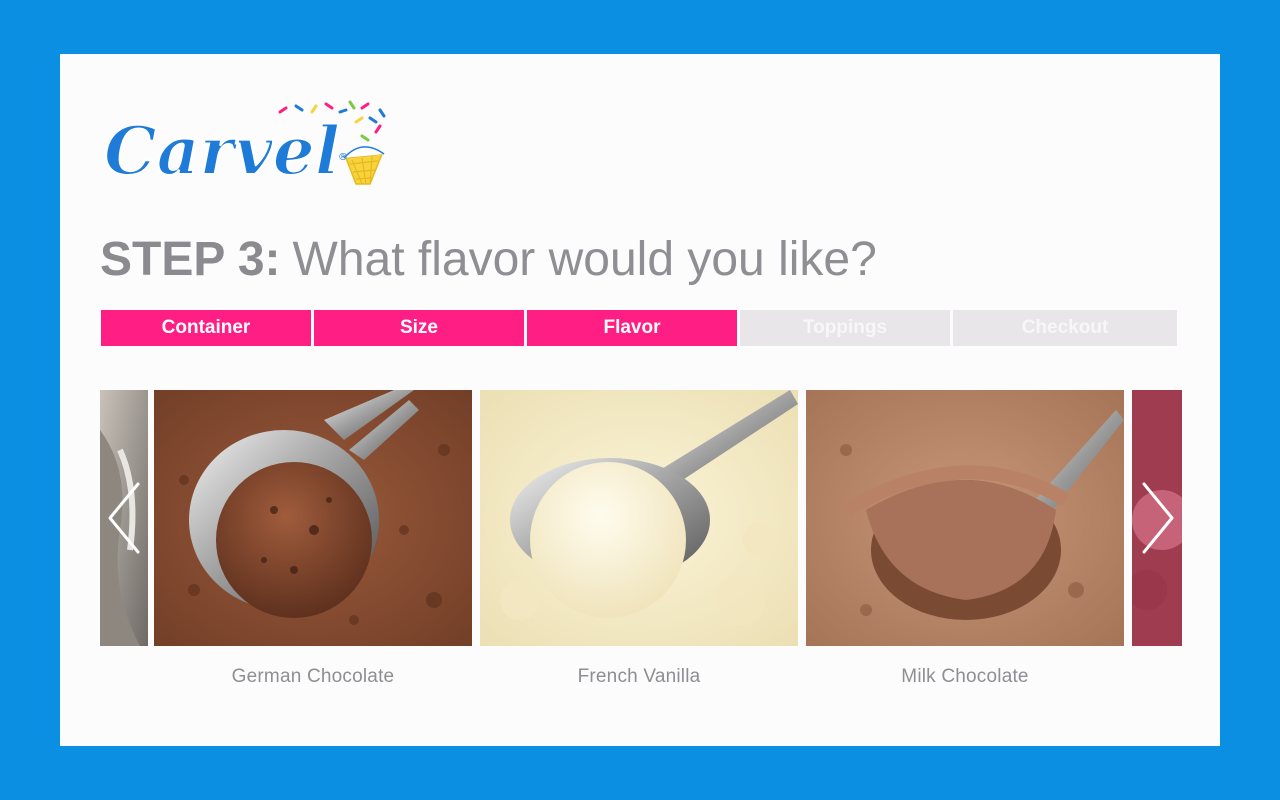 The image size is (1280, 800). Describe the element at coordinates (313, 676) in the screenshot. I see `flavor-name: German Chocolate` at that location.